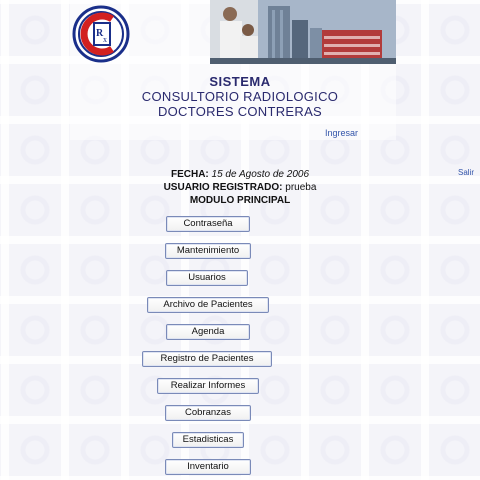 The image size is (480, 480). What do you see at coordinates (208, 251) in the screenshot?
I see `menu-button-mantenimiento: Mantenimiento` at bounding box center [208, 251].